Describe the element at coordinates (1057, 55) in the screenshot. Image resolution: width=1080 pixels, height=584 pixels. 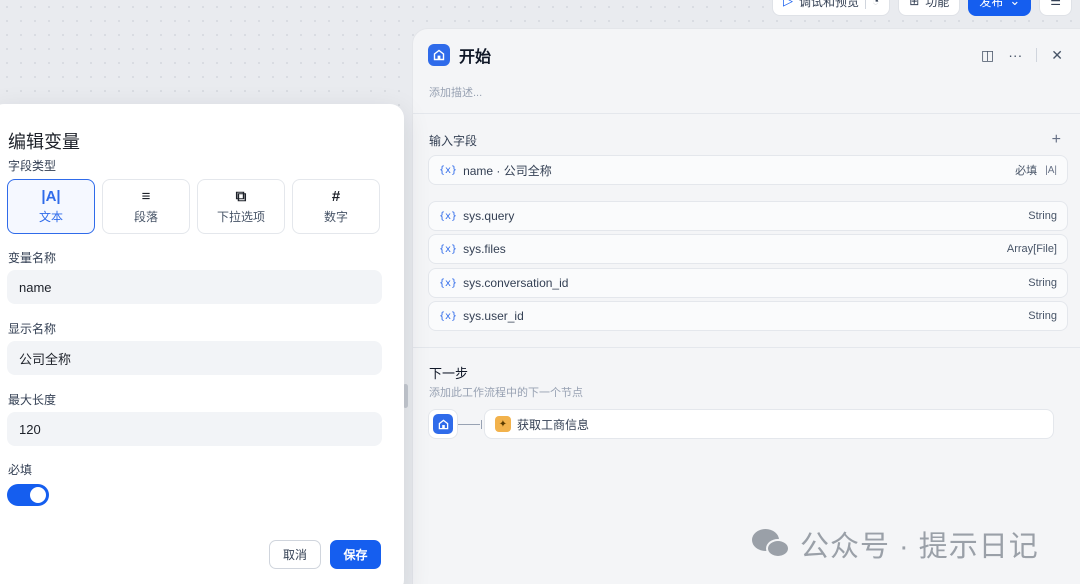
I see `close-icon: ✕` at that location.